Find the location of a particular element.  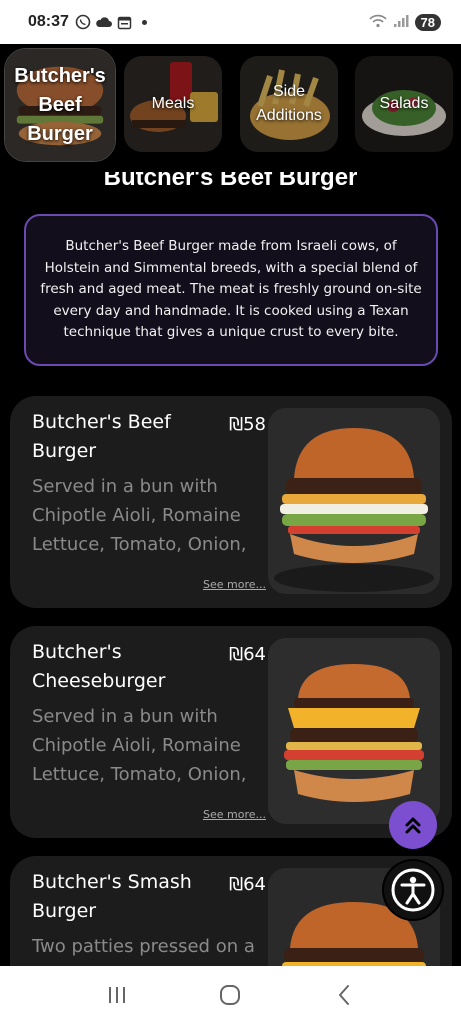

wifi-icon is located at coordinates (377, 22).